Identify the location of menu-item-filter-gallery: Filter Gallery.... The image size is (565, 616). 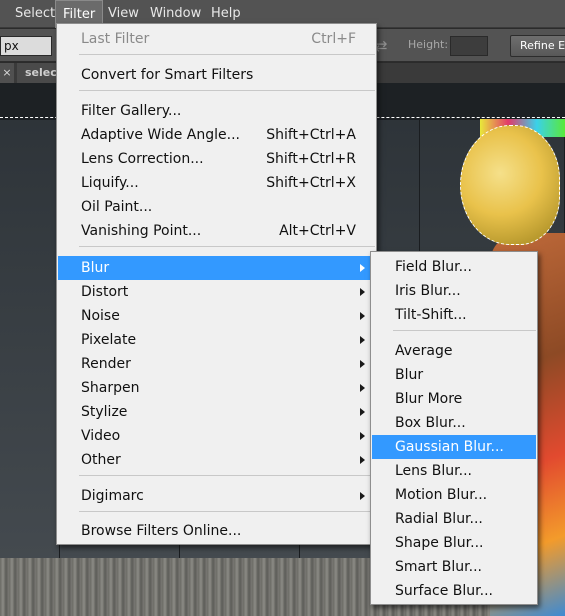
(216, 111).